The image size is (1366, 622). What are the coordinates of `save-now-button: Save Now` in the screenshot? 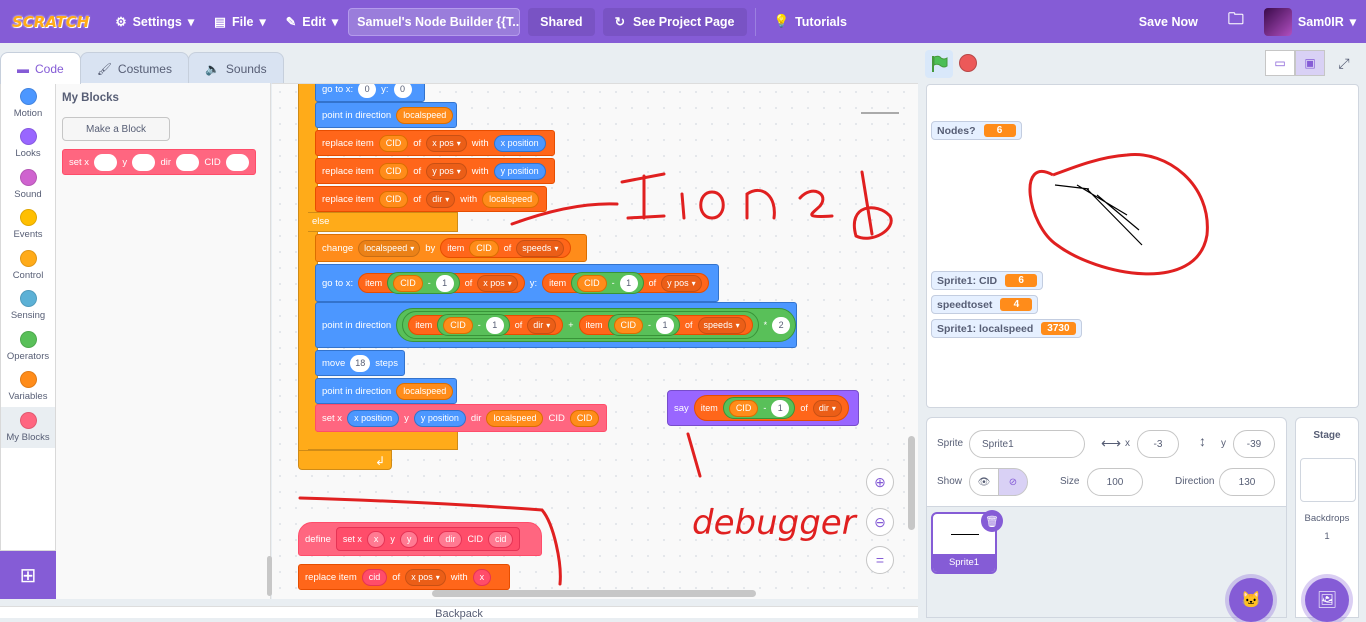 It's located at (1168, 21).